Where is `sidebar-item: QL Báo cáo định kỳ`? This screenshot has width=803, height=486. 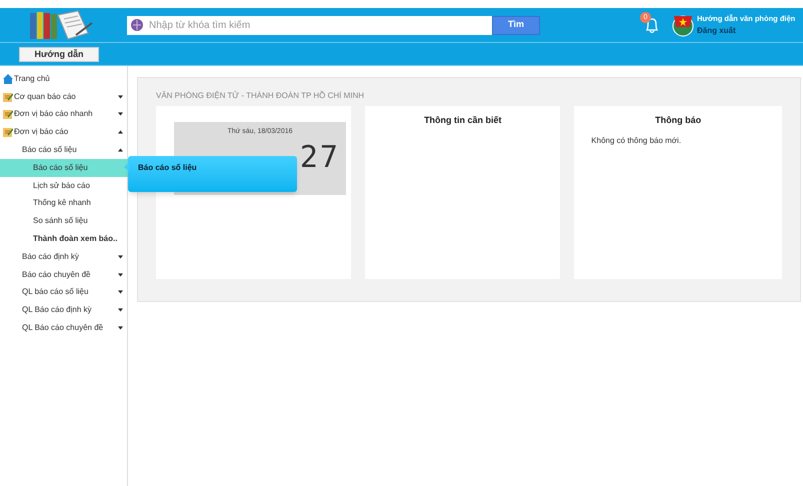
sidebar-item: QL Báo cáo định kỳ is located at coordinates (63, 310).